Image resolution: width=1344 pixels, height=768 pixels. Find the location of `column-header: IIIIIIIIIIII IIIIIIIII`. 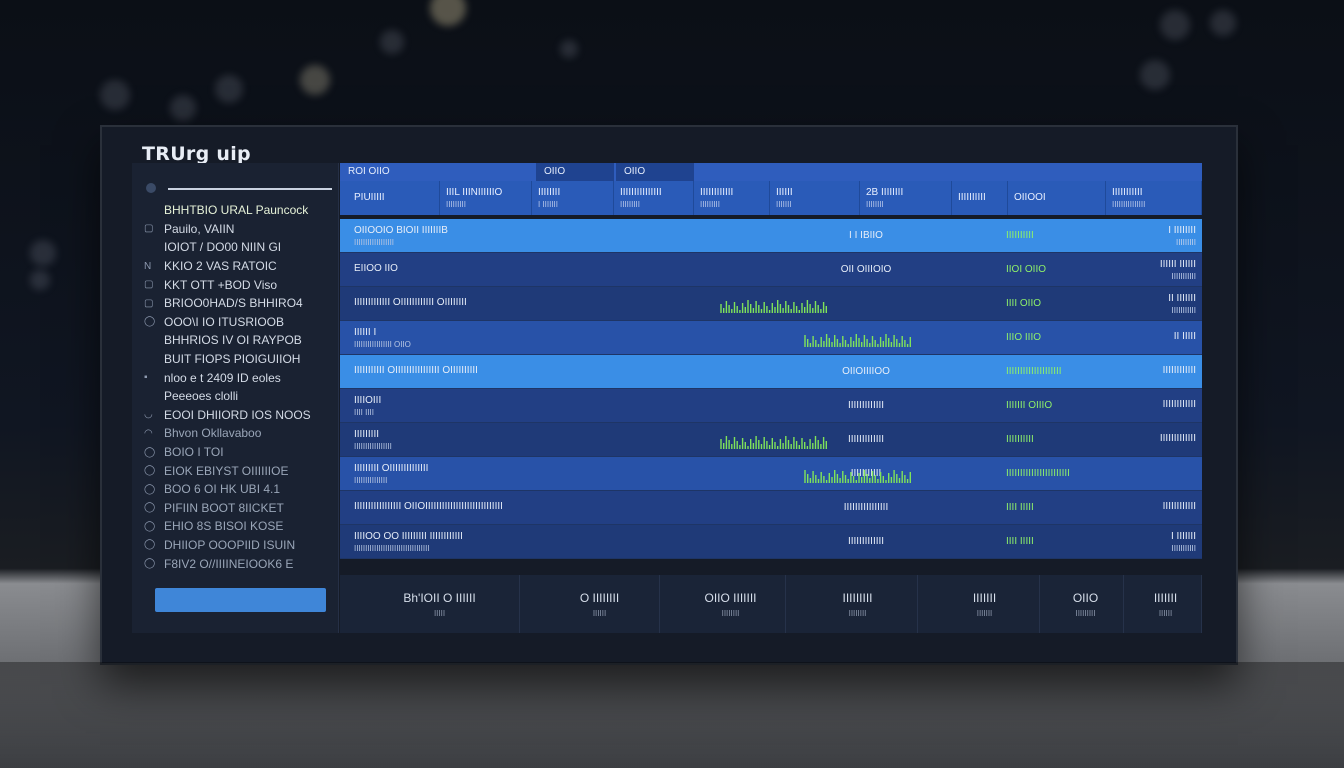

column-header: IIIIIIIIIIII IIIIIIIII is located at coordinates (732, 198).